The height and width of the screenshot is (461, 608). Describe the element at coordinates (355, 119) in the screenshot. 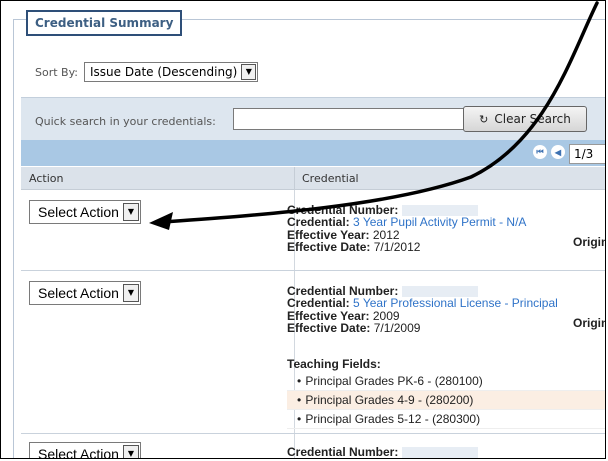

I see `quick-search-input` at that location.